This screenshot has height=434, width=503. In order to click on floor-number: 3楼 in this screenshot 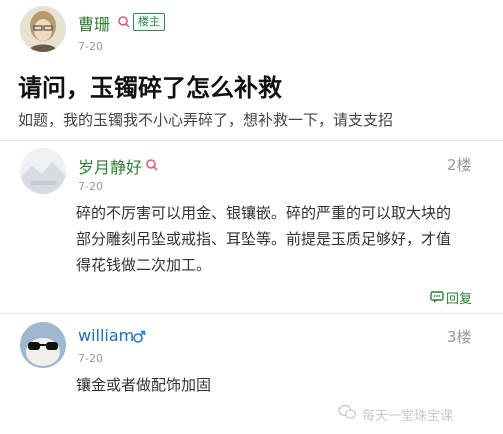, I will do `click(459, 337)`.